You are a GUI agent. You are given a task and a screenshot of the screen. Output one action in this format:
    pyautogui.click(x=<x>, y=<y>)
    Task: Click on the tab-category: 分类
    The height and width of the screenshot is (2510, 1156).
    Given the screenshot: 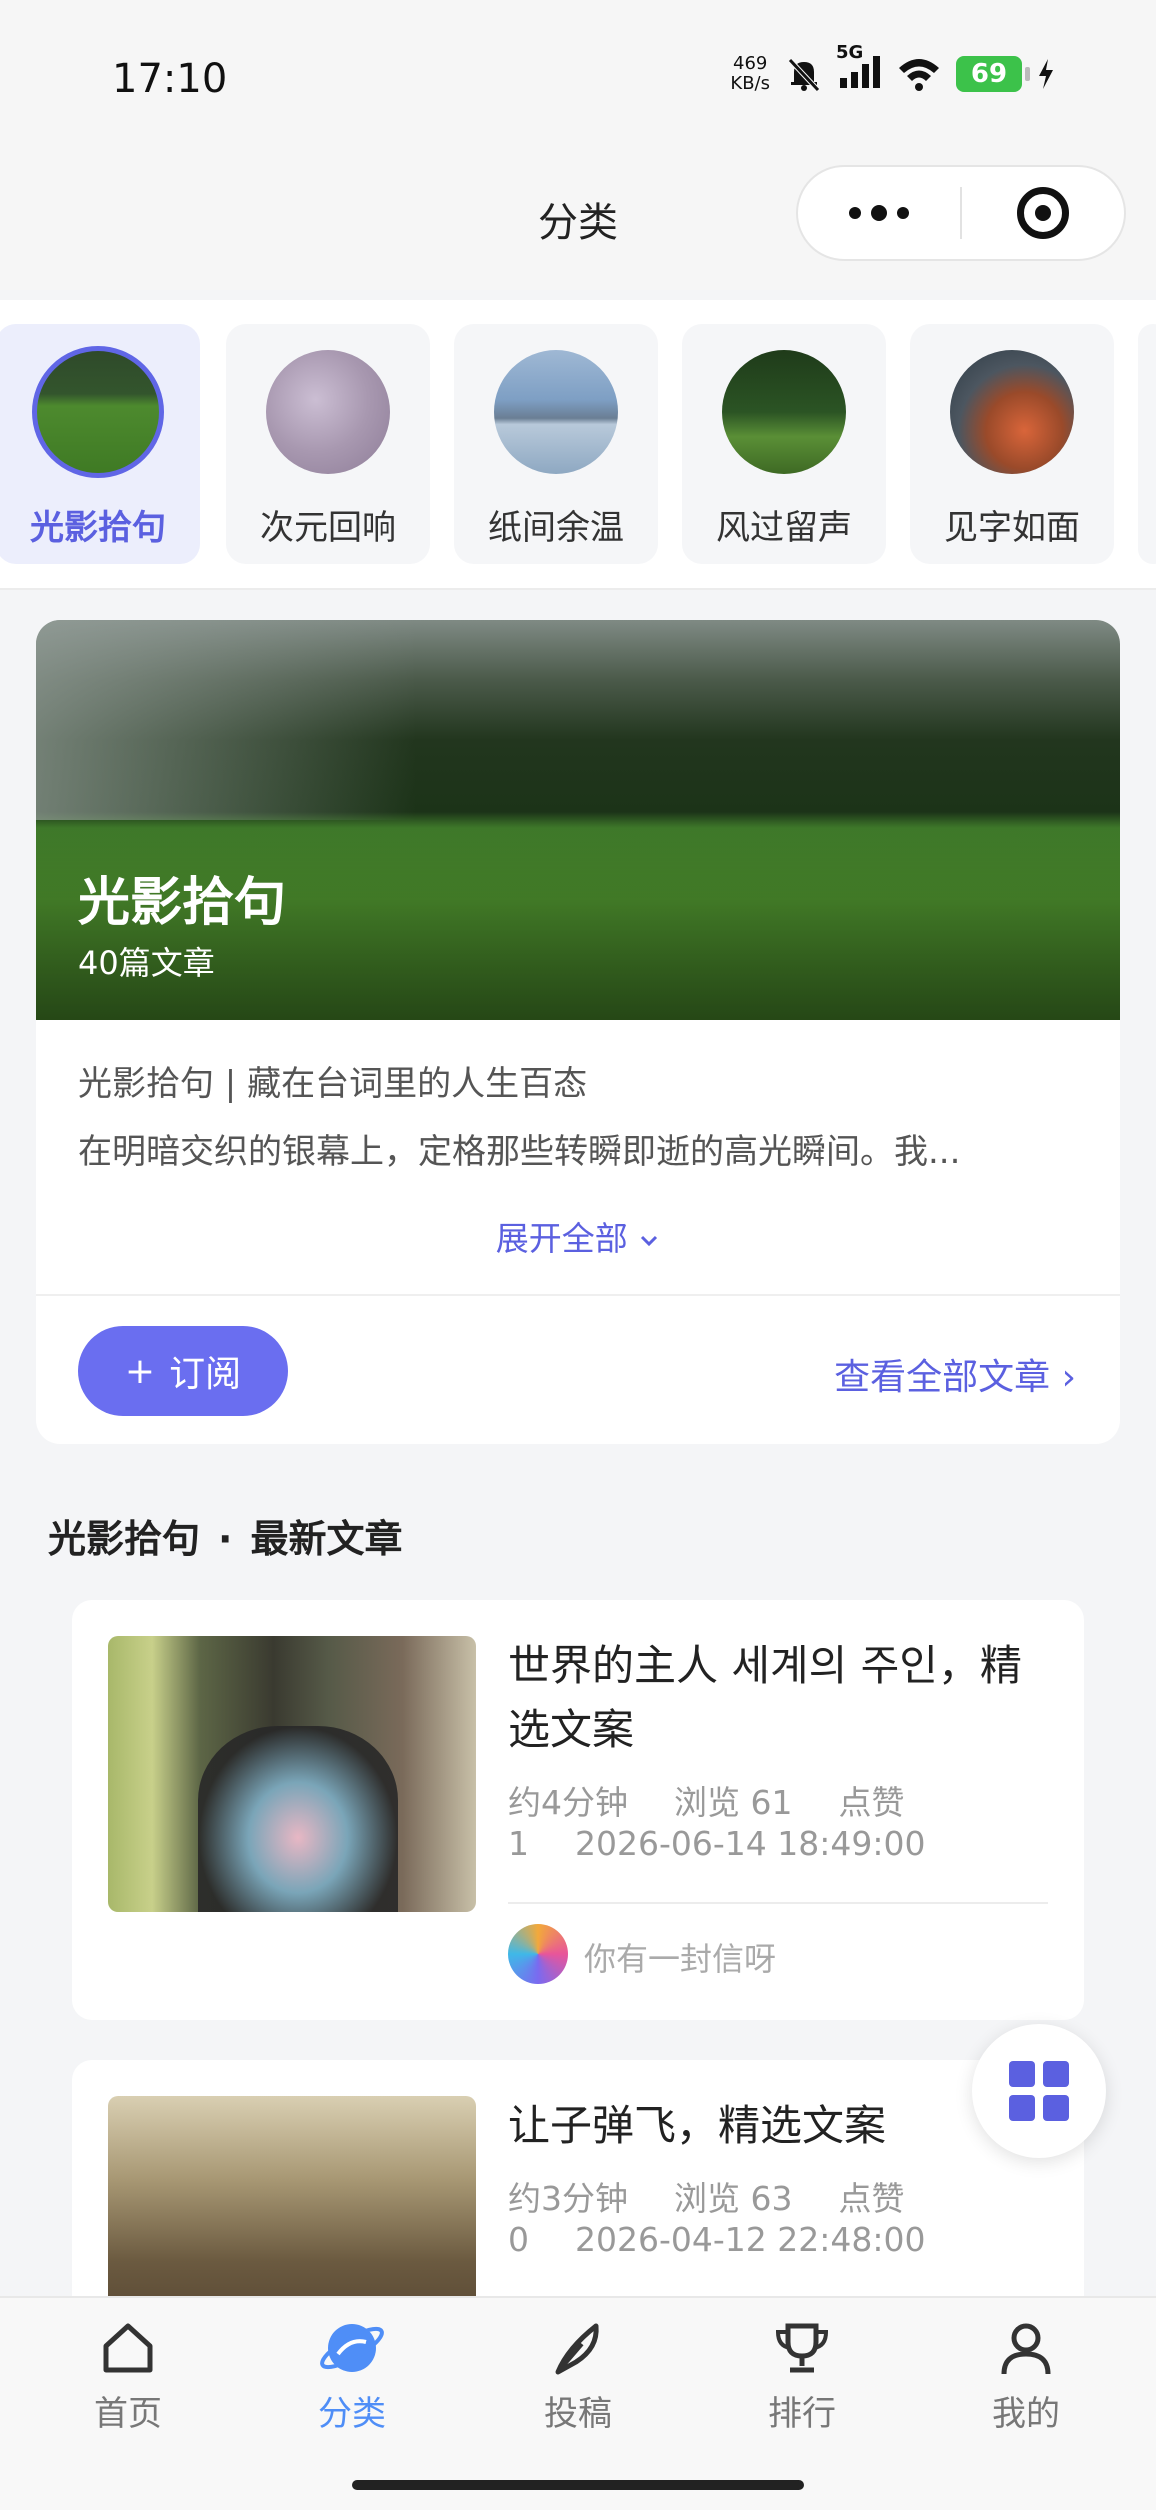 What is the action you would take?
    pyautogui.click(x=352, y=2376)
    